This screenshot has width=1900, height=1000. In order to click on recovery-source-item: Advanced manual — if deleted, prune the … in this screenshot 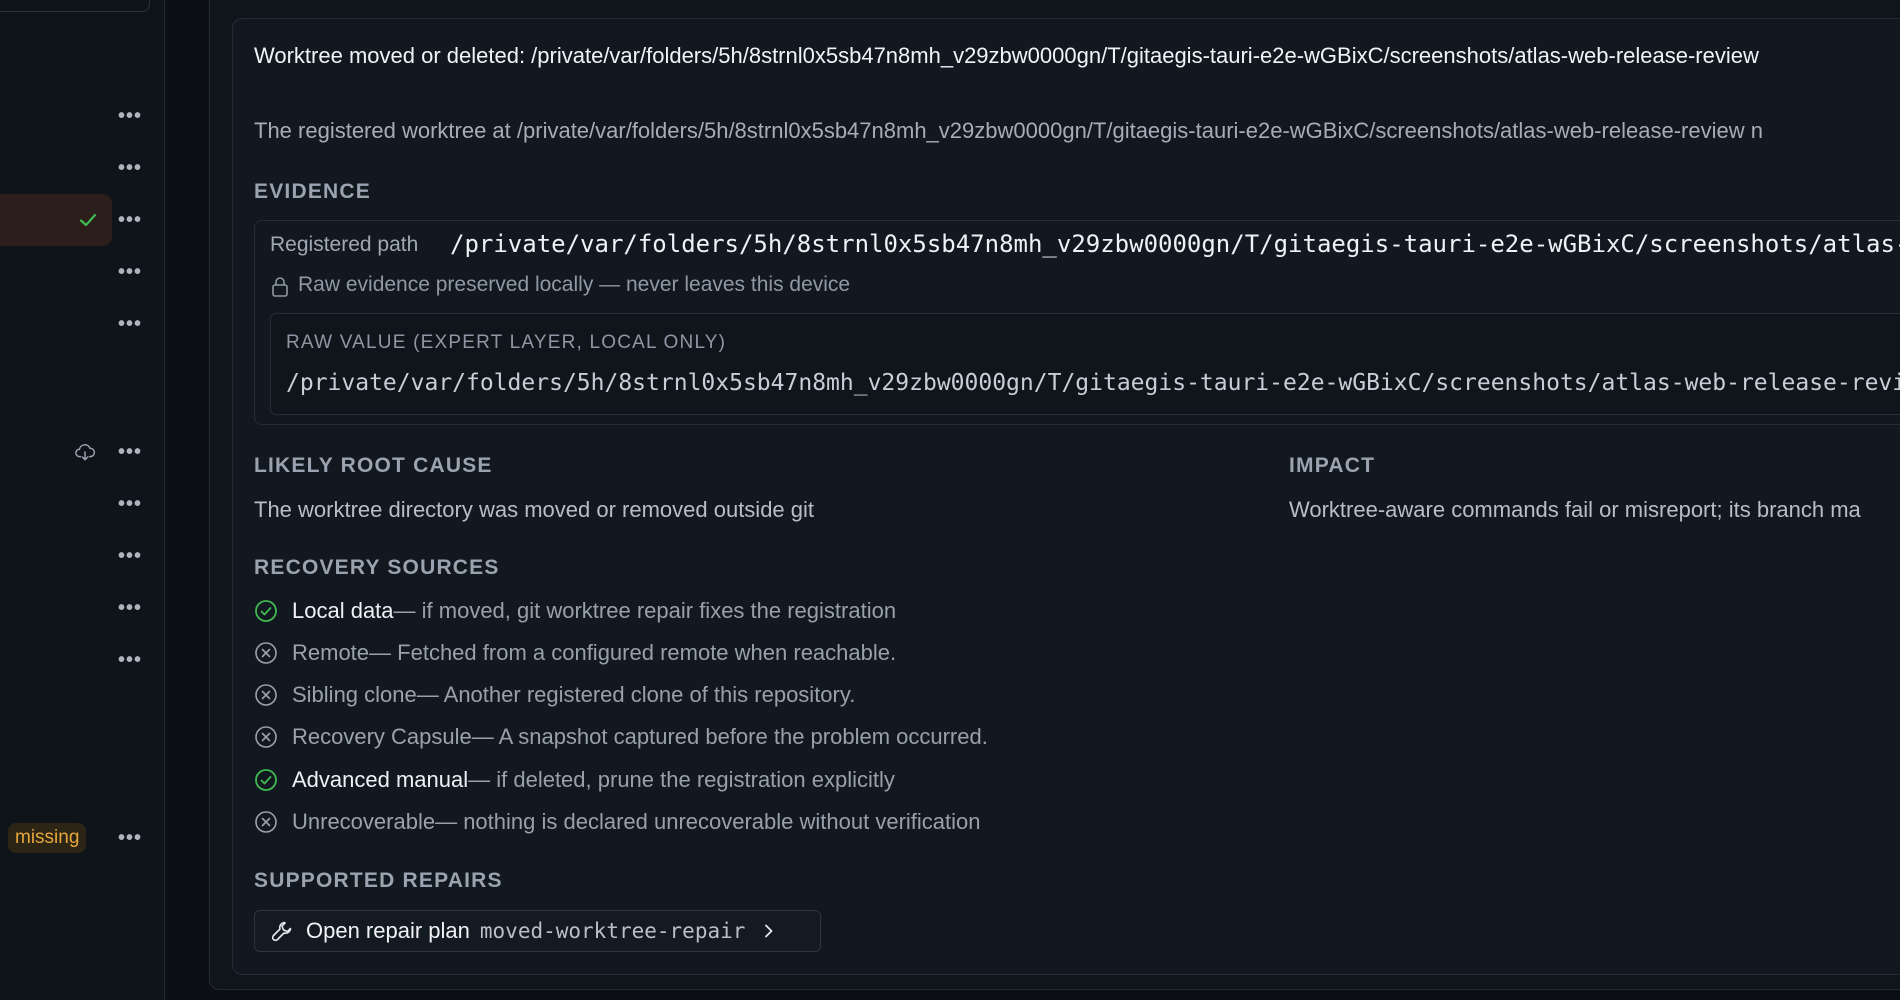, I will do `click(574, 780)`.